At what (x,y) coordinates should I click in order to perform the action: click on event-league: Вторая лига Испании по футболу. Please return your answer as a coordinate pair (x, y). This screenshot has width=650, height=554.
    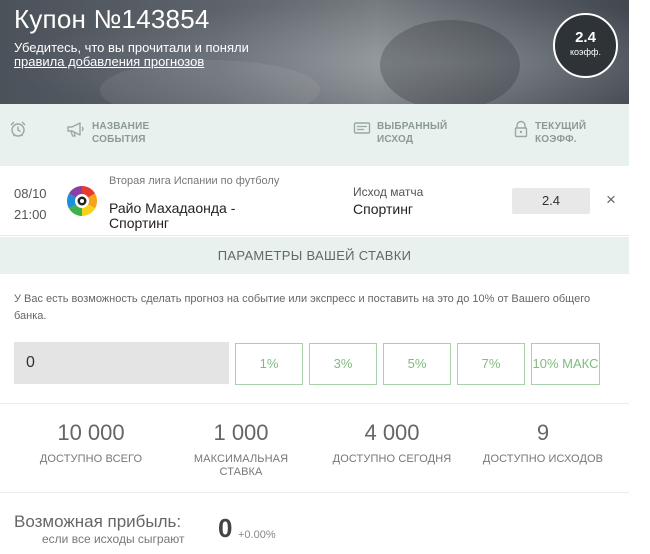
    Looking at the image, I should click on (194, 181).